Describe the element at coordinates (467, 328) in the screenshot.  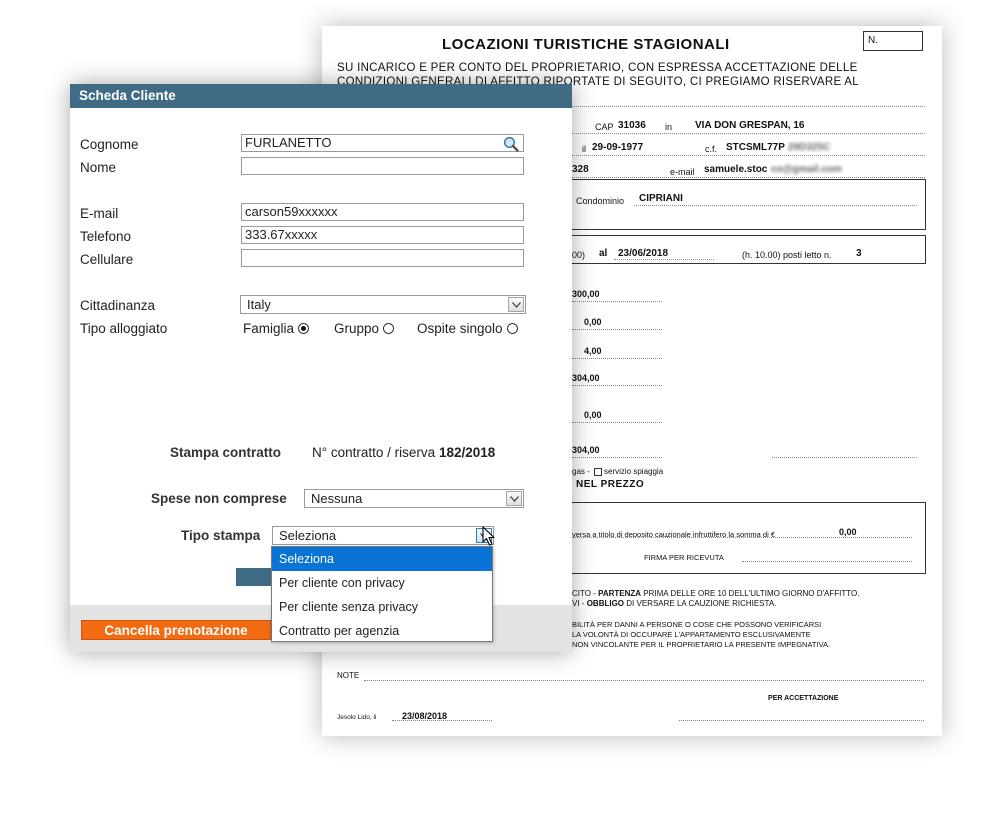
I see `radio-ospite-singolo: Ospite singolo` at that location.